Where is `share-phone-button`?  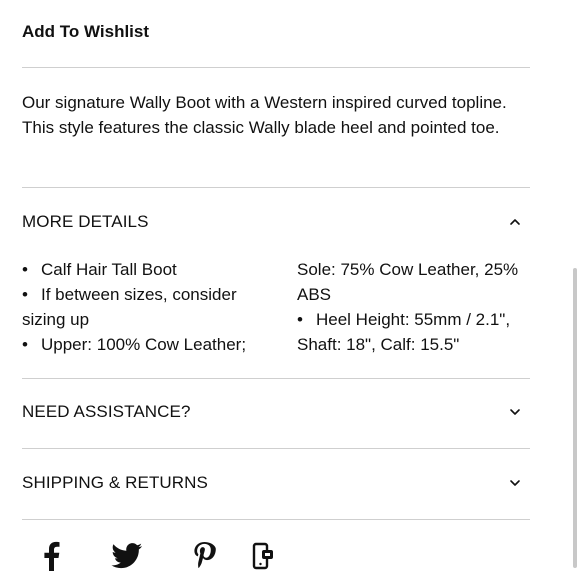
share-phone-button is located at coordinates (263, 556).